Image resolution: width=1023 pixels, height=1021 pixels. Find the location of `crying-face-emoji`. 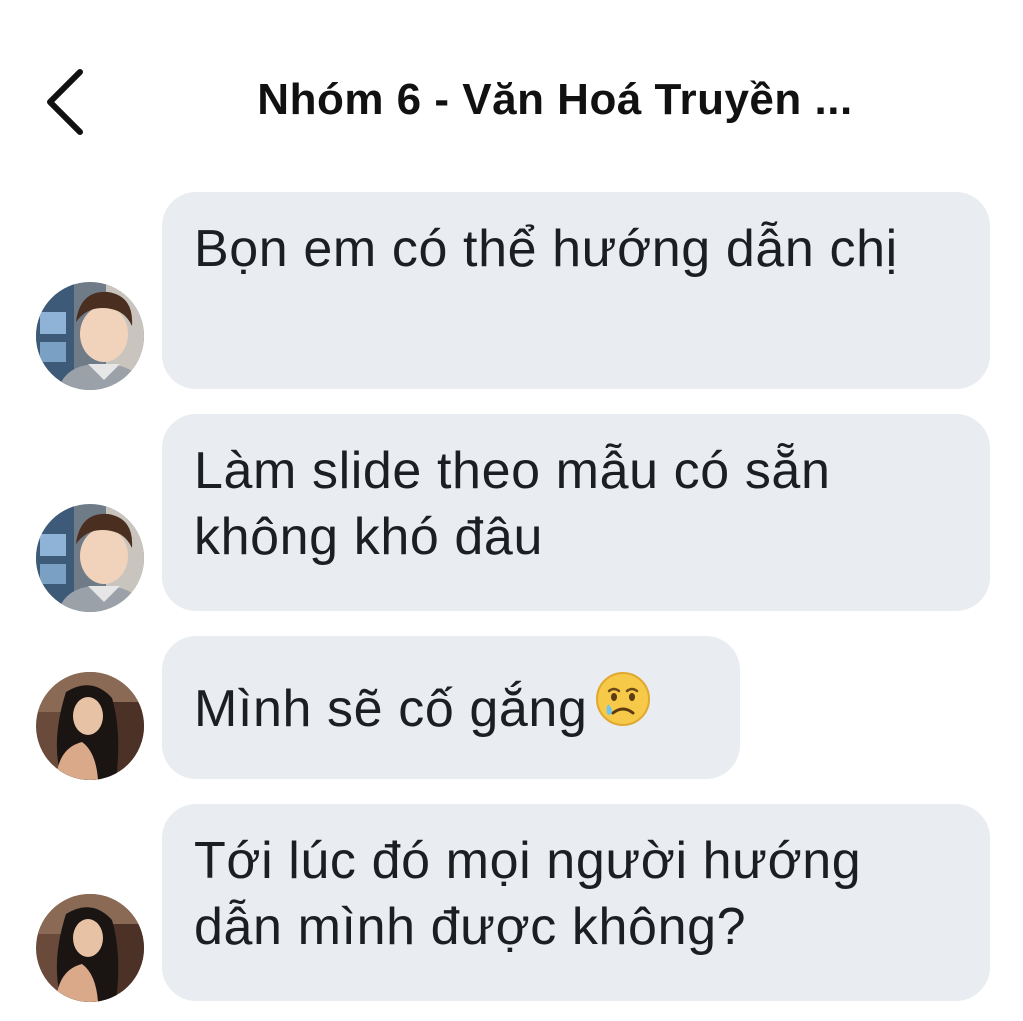

crying-face-emoji is located at coordinates (623, 707).